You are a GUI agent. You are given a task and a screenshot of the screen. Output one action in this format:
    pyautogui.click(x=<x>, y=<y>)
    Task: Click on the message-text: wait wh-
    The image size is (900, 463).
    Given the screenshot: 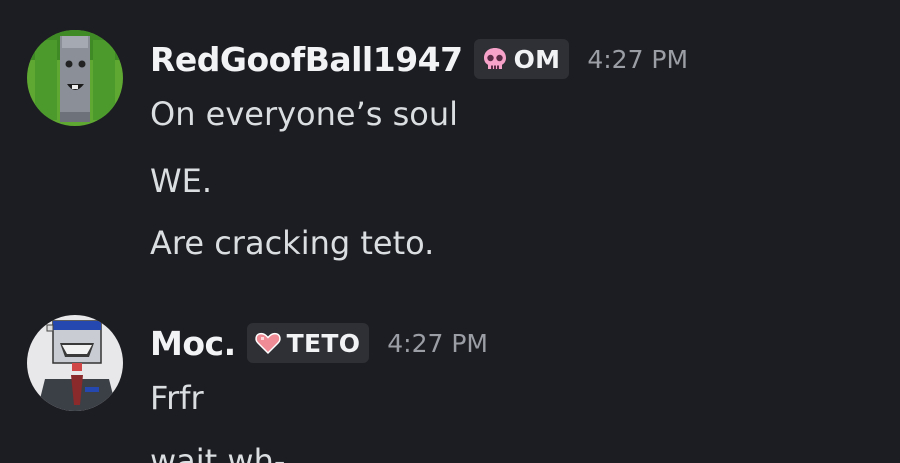 What is the action you would take?
    pyautogui.click(x=218, y=452)
    